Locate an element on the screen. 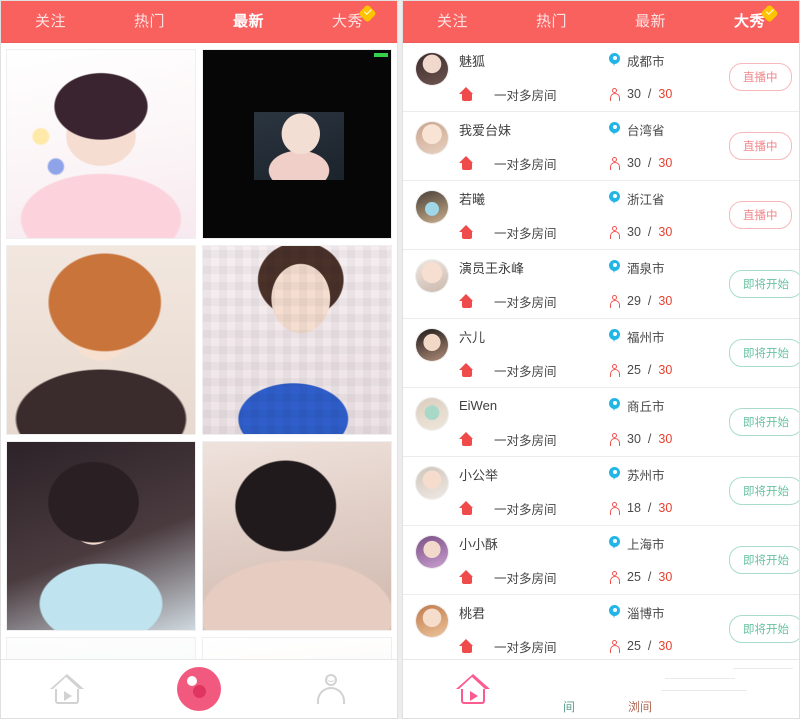 The height and width of the screenshot is (719, 800). nav-profile is located at coordinates (331, 689).